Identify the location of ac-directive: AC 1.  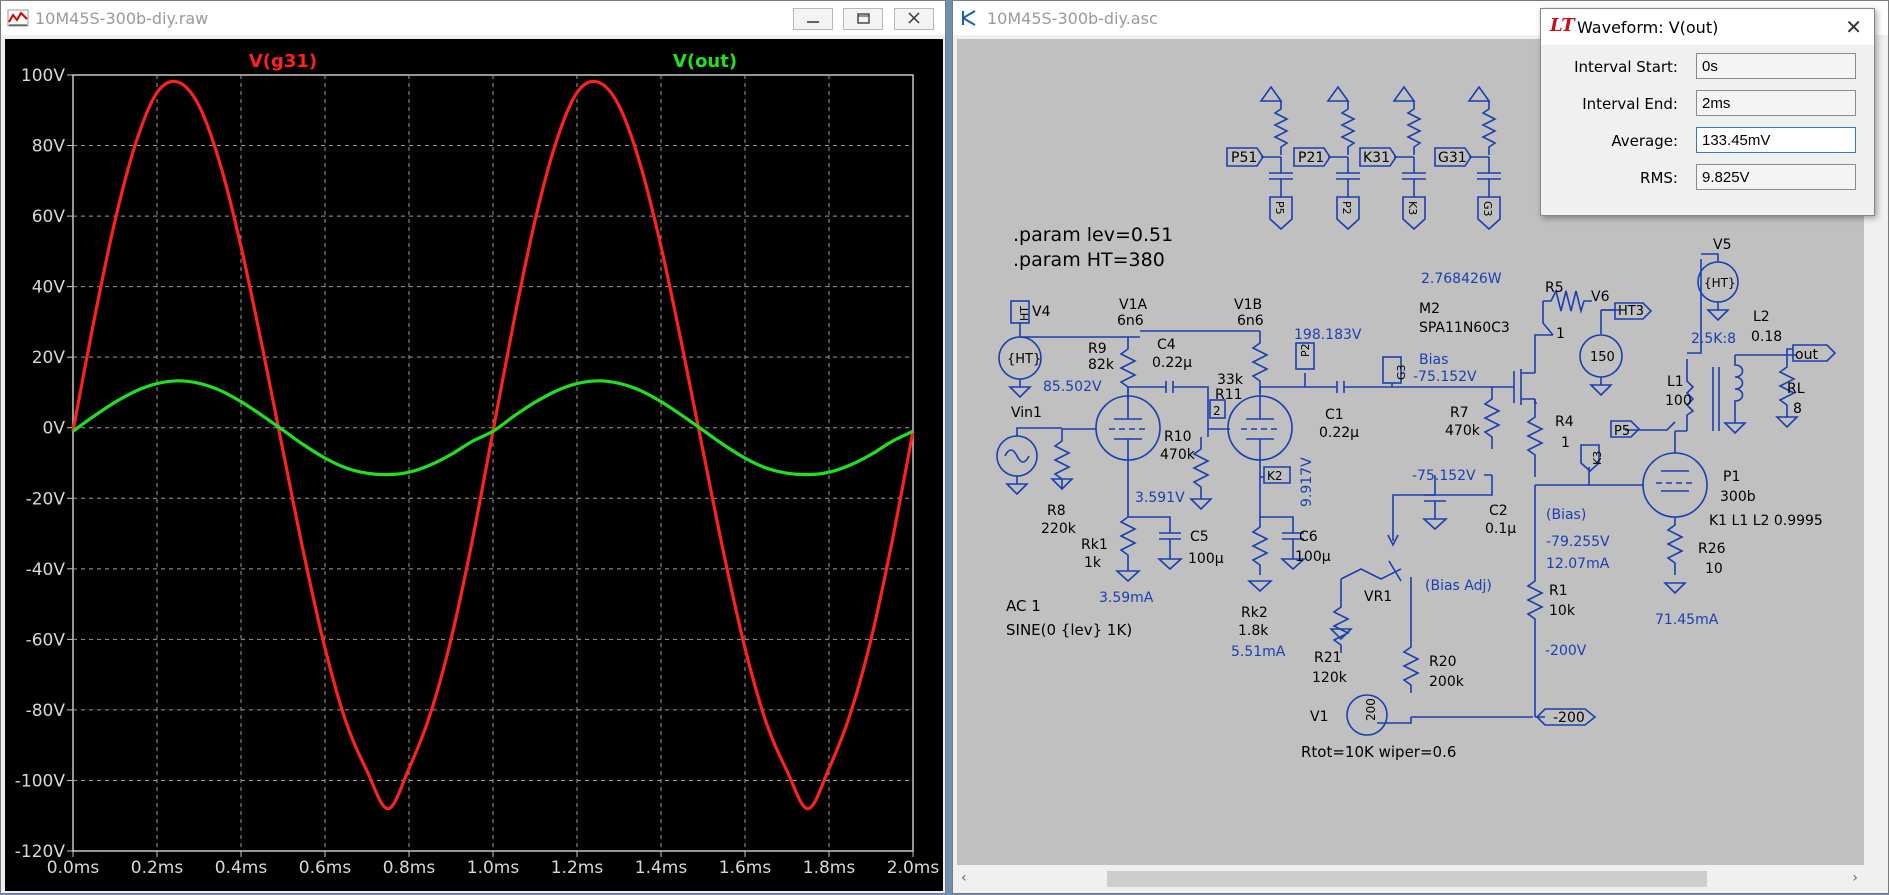
(1023, 606).